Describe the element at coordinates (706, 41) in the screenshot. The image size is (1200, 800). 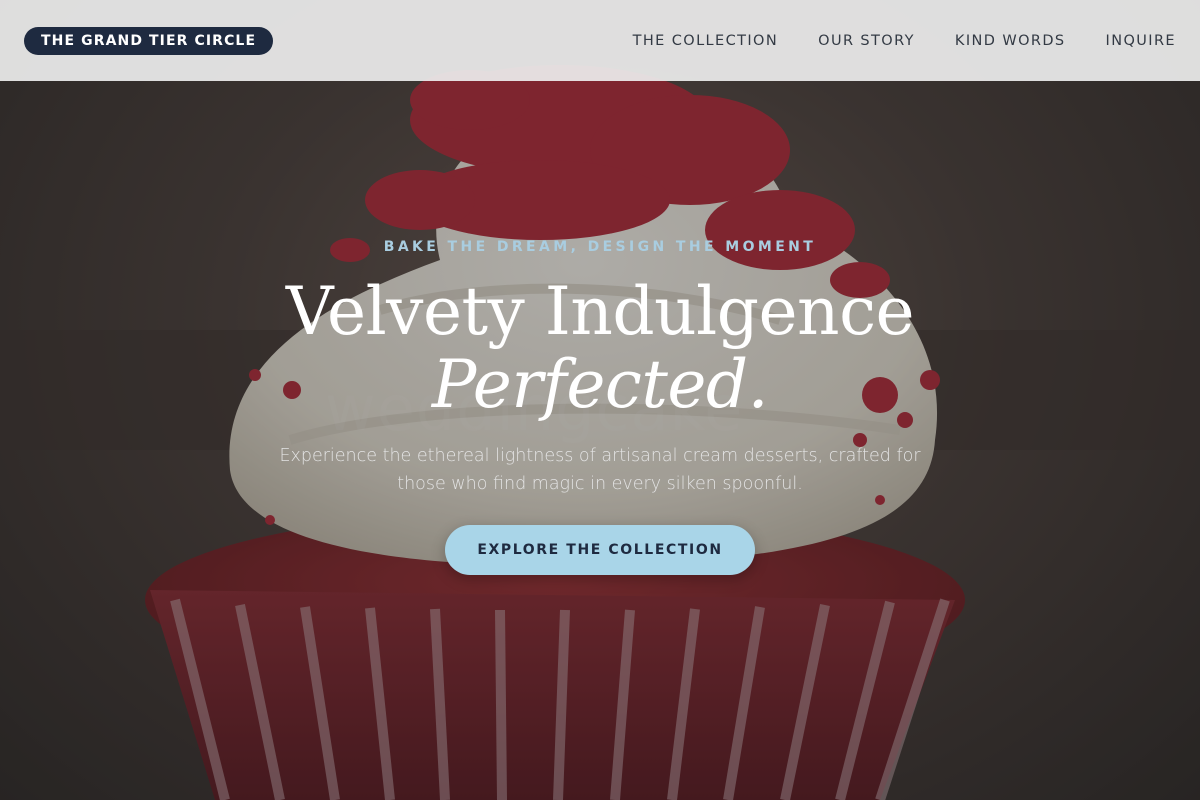
I see `nav-item-collection: THE COLLECTION` at that location.